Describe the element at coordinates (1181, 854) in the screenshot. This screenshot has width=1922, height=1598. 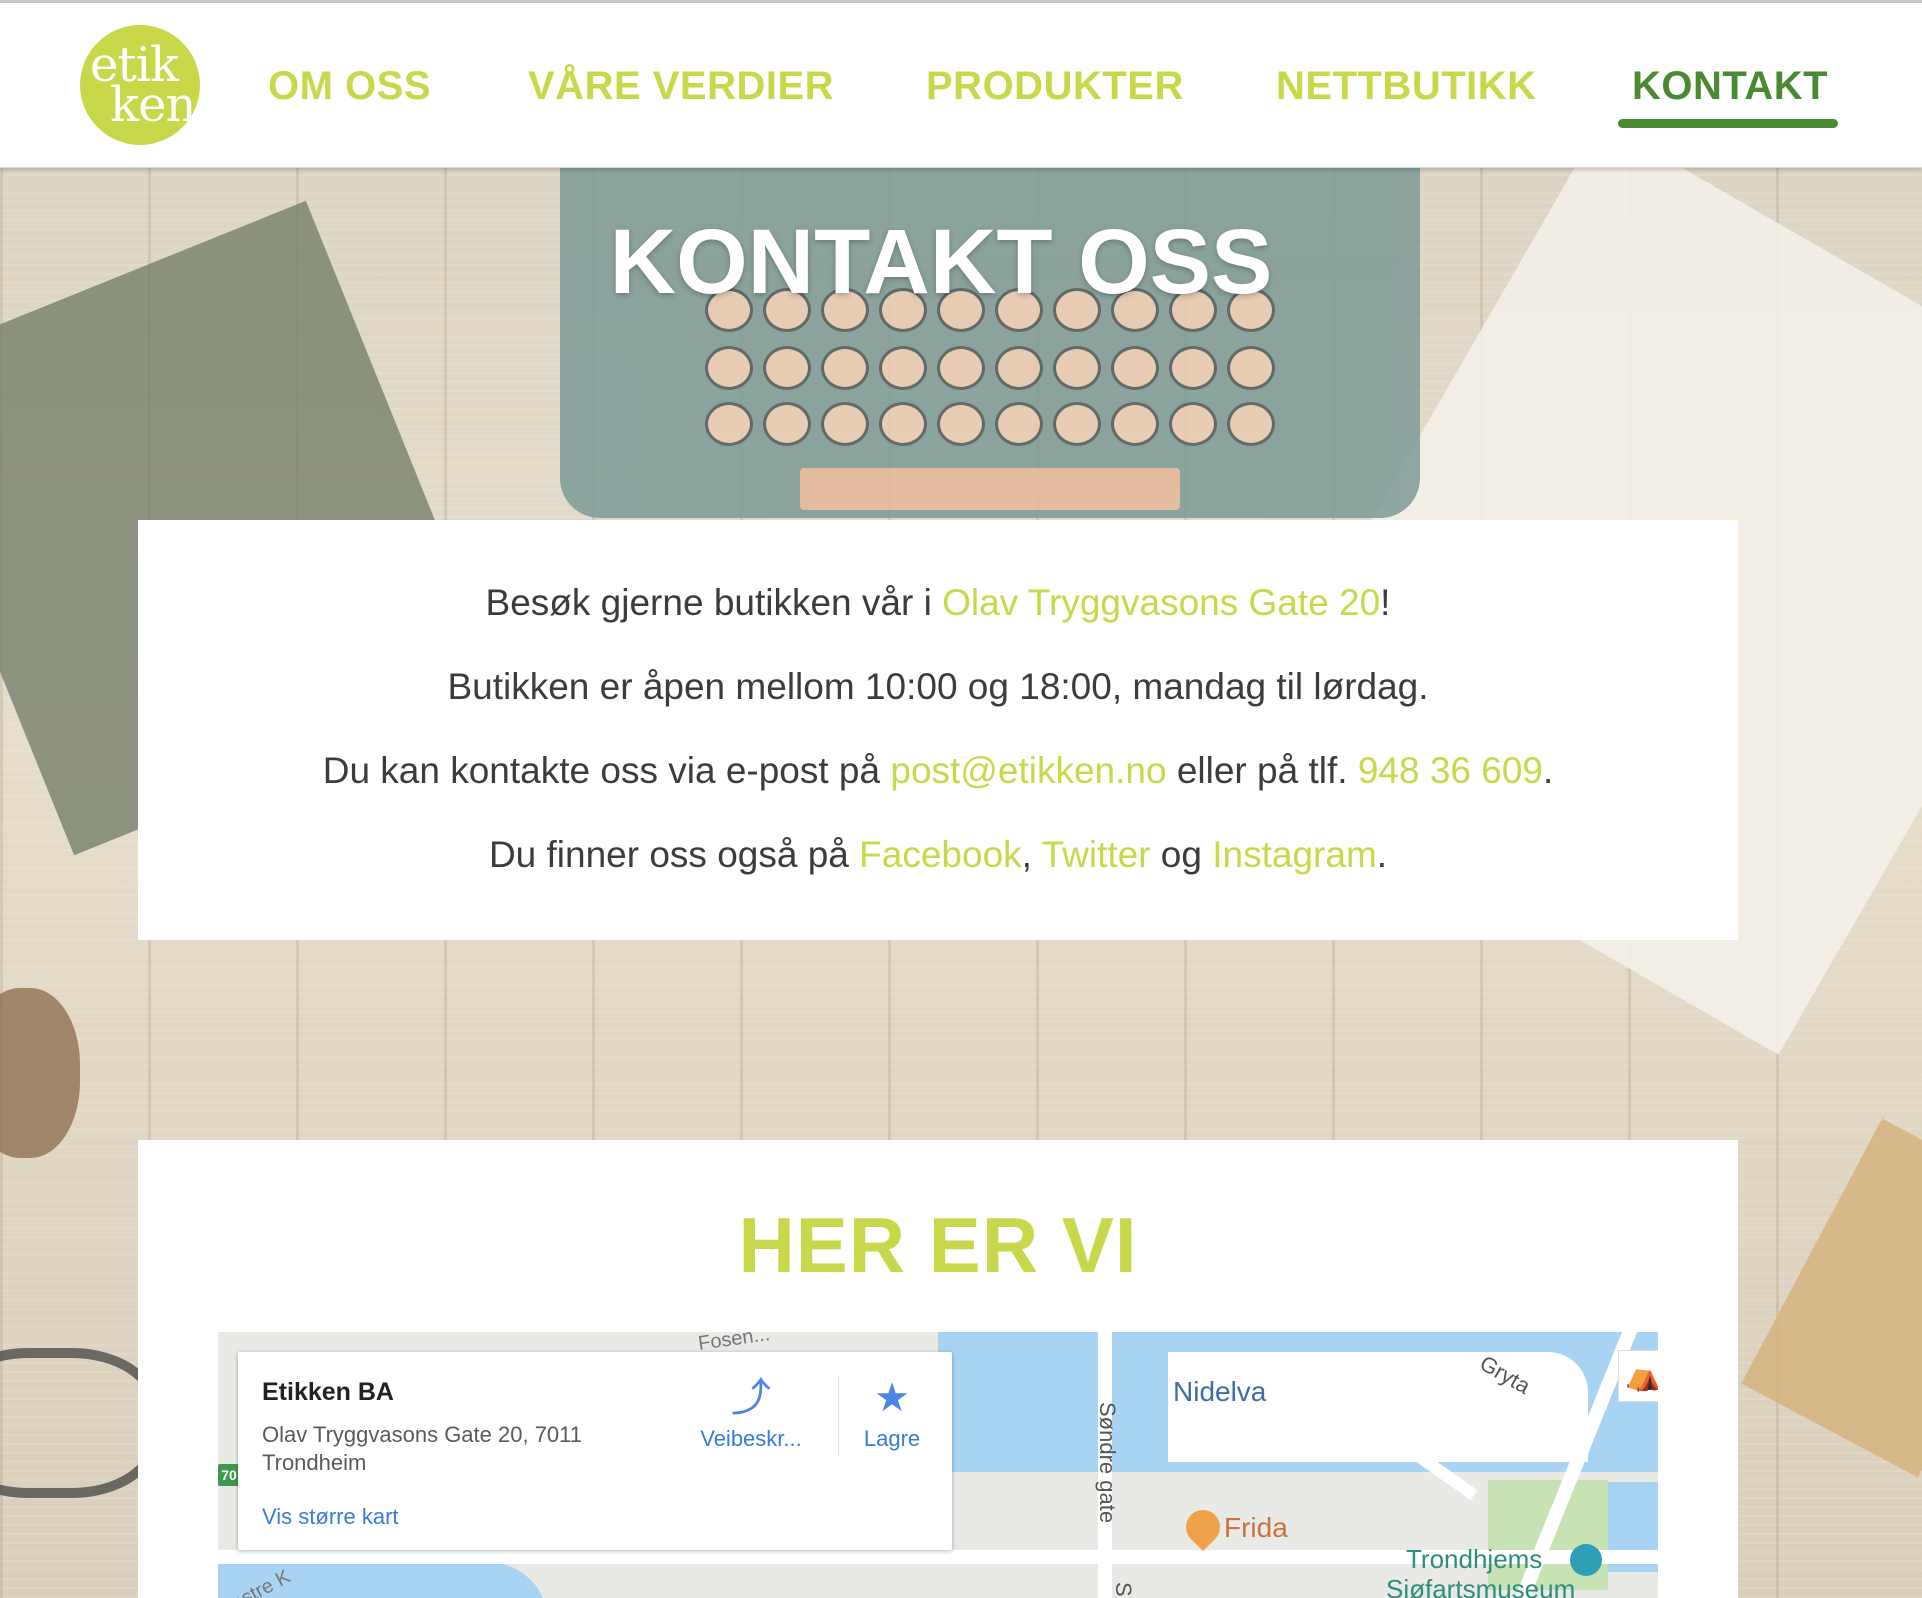
I see `social-text-and: og` at that location.